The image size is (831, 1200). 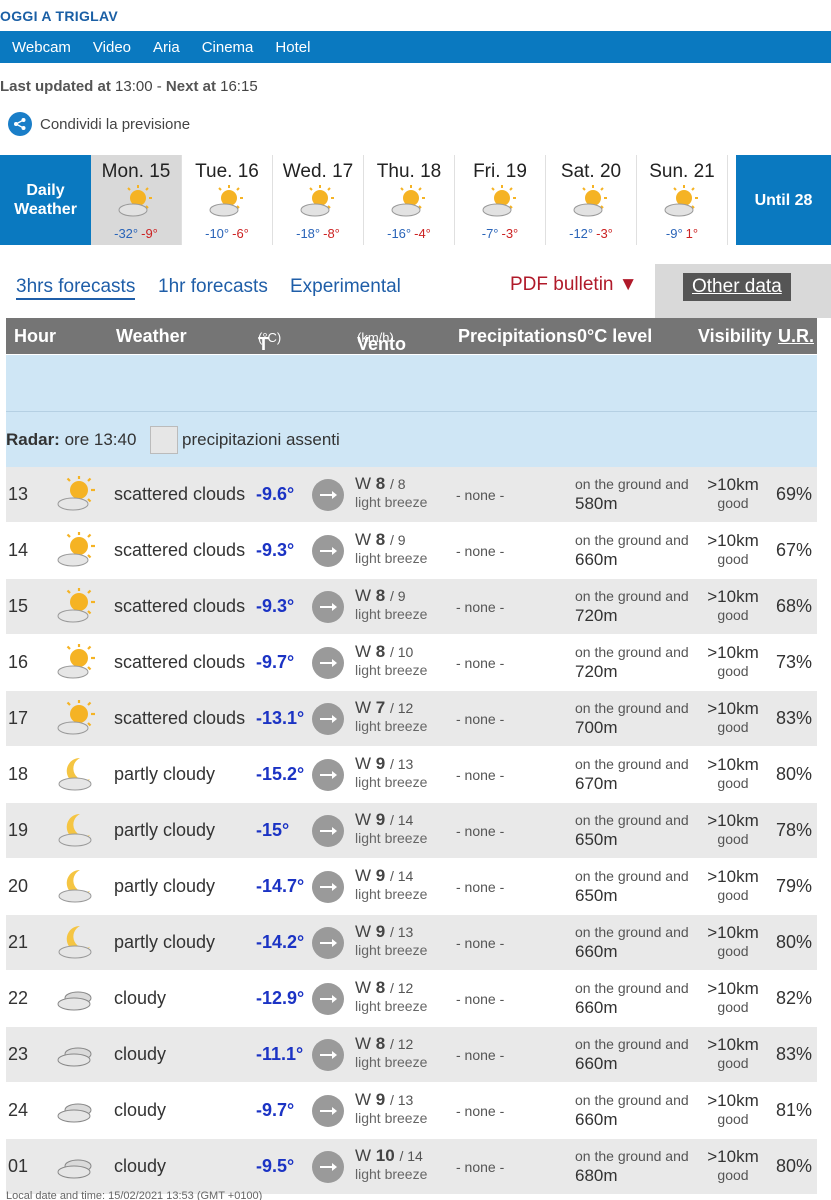 I want to click on row-weather-desc: cloudy, so click(x=140, y=1166).